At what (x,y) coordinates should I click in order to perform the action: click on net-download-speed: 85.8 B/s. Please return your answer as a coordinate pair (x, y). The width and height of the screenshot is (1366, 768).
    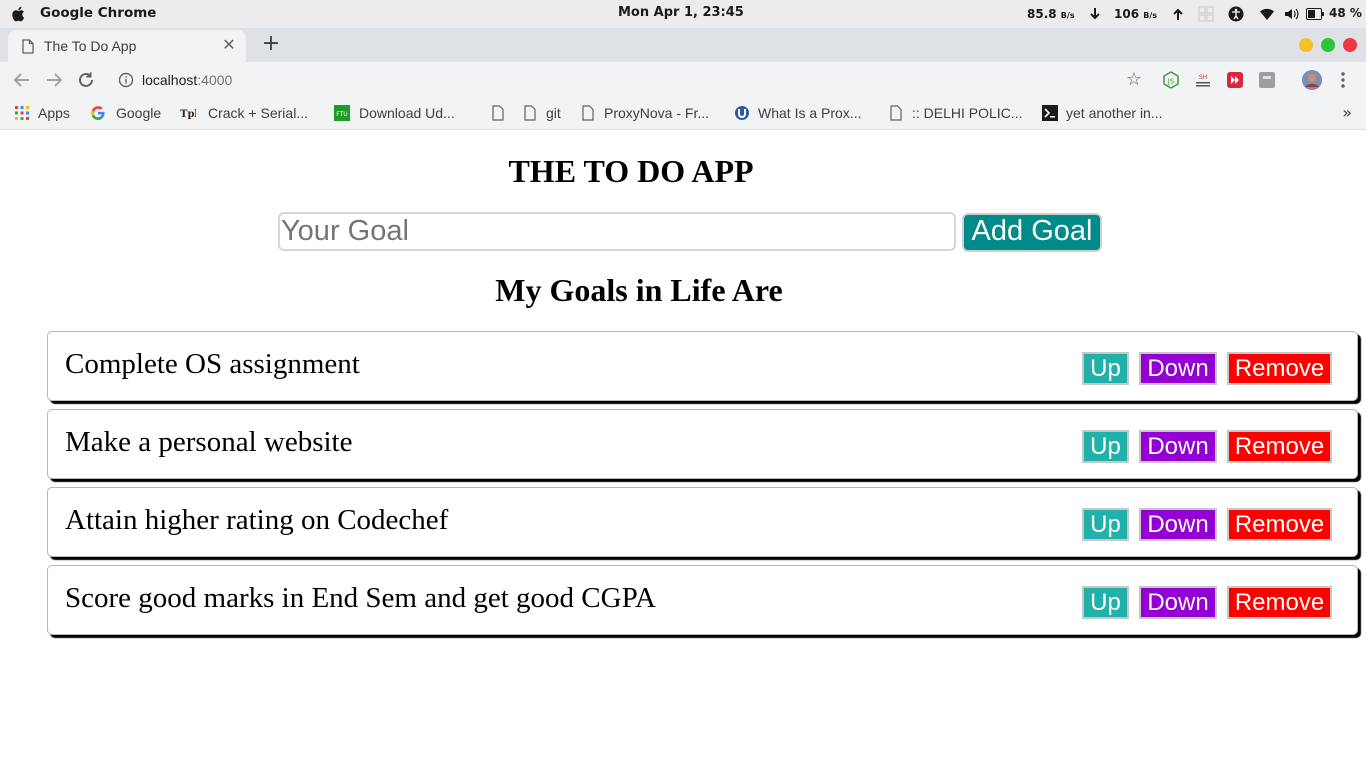
    Looking at the image, I should click on (1051, 14).